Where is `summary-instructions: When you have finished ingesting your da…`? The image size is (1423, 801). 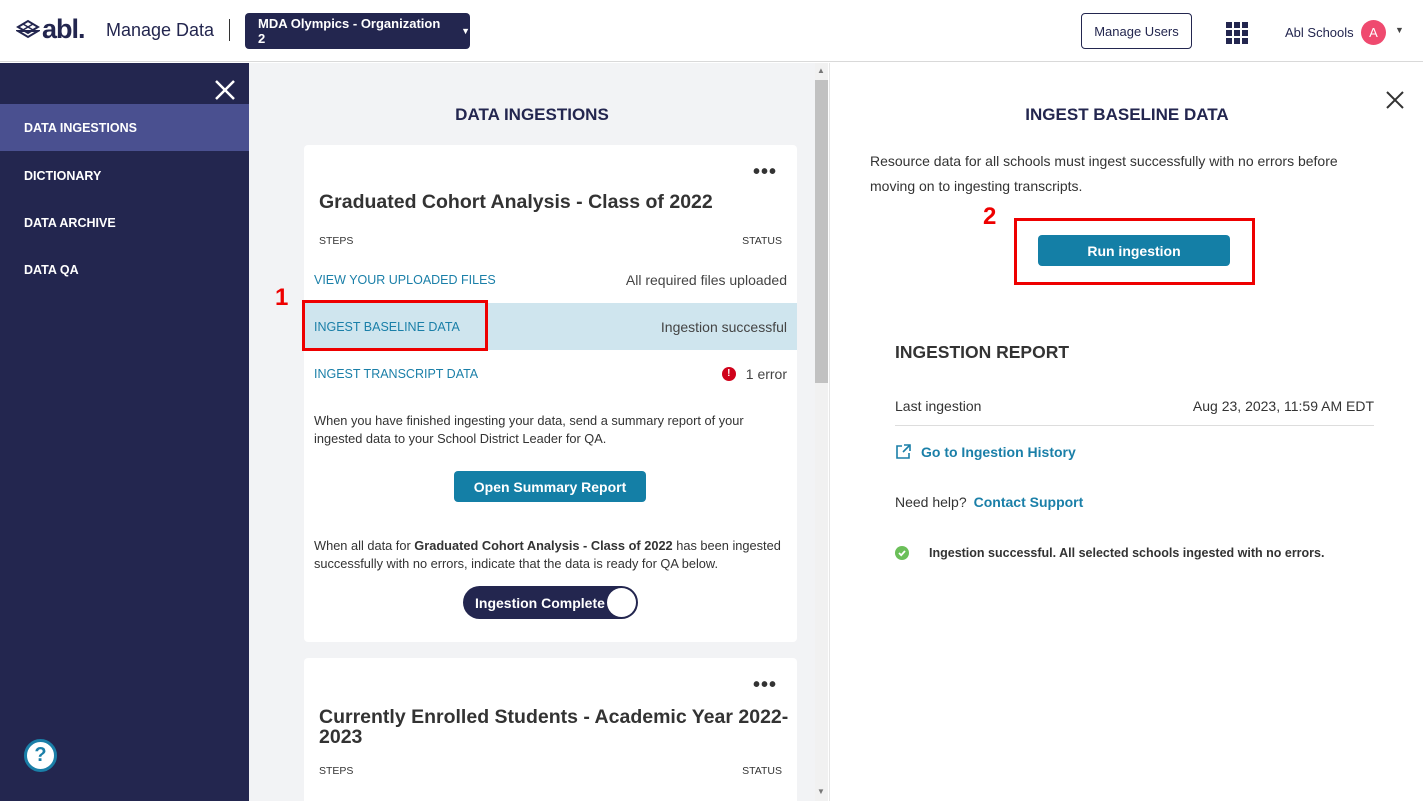
summary-instructions: When you have finished ingesting your da… is located at coordinates (529, 429).